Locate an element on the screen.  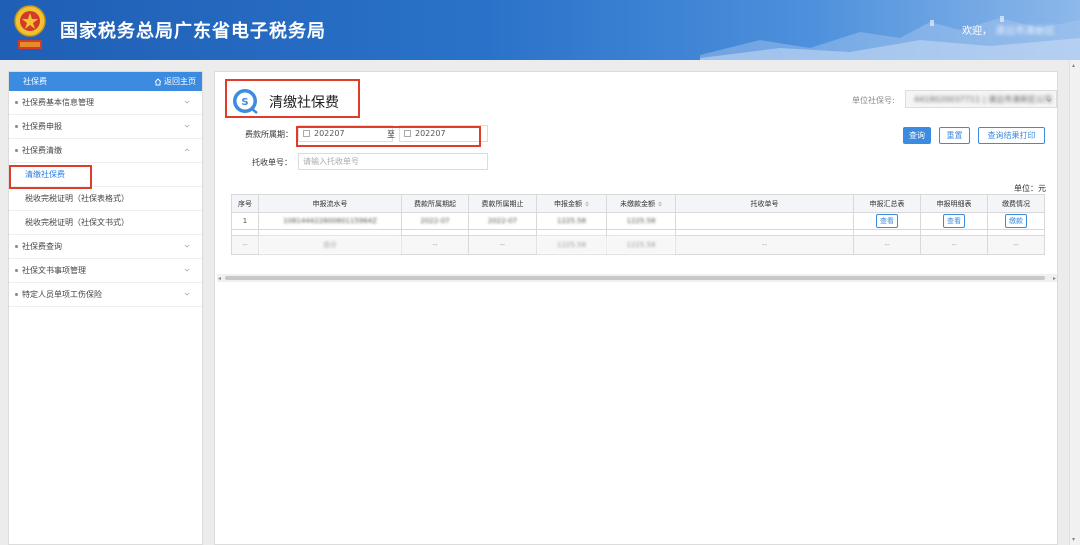
scroll-left-icon: ◂ is located at coordinates (219, 278).